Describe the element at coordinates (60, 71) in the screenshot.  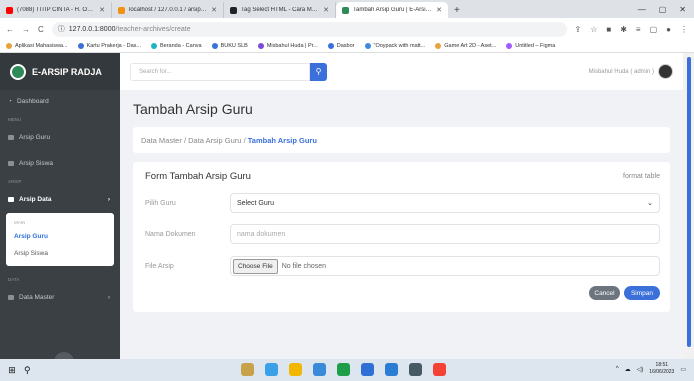
I see `brand: E-ARSIP RADJA` at that location.